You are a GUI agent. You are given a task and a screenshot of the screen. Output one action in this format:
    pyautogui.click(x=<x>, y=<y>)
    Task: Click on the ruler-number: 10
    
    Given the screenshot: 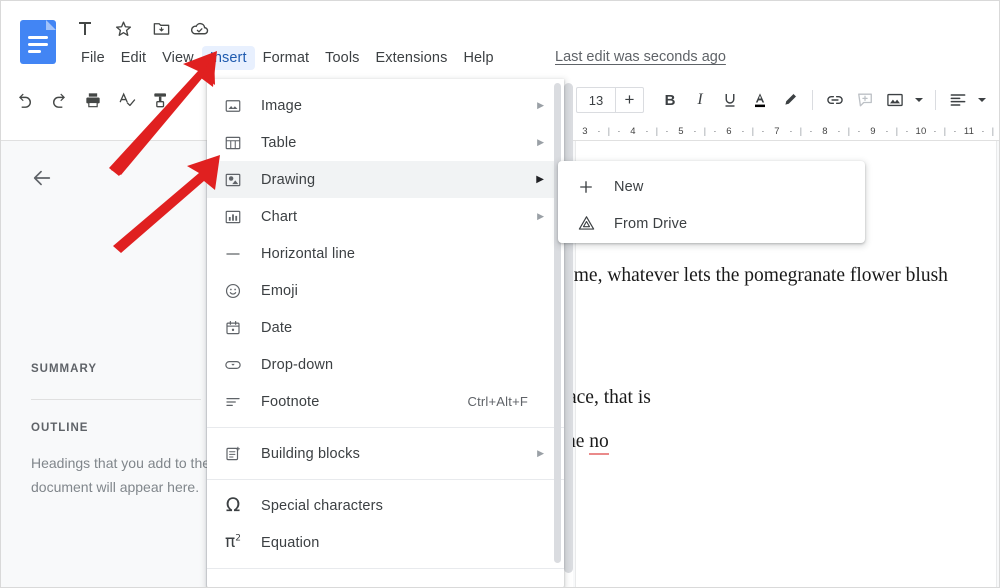 What is the action you would take?
    pyautogui.click(x=921, y=131)
    